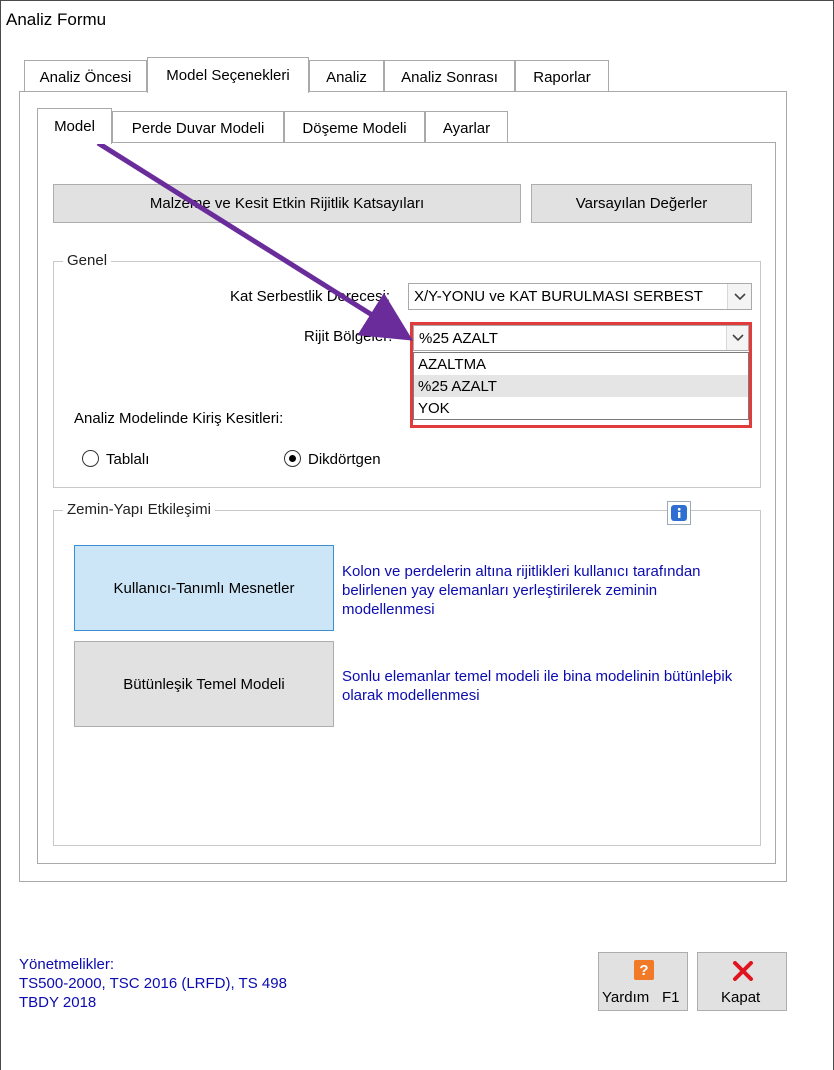  What do you see at coordinates (741, 997) in the screenshot?
I see `close-label: Kapat` at bounding box center [741, 997].